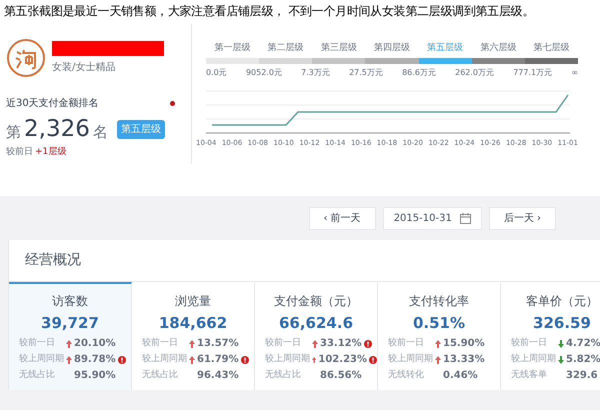  I want to click on tier-label: 第六层级, so click(498, 48).